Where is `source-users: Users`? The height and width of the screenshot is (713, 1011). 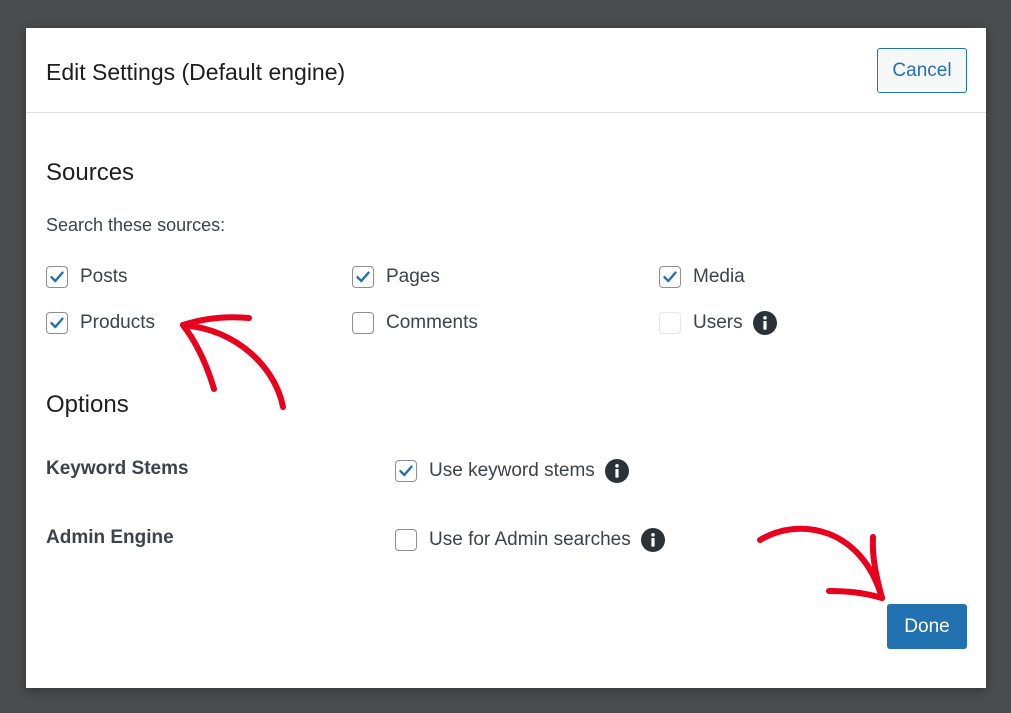 source-users: Users is located at coordinates (718, 323).